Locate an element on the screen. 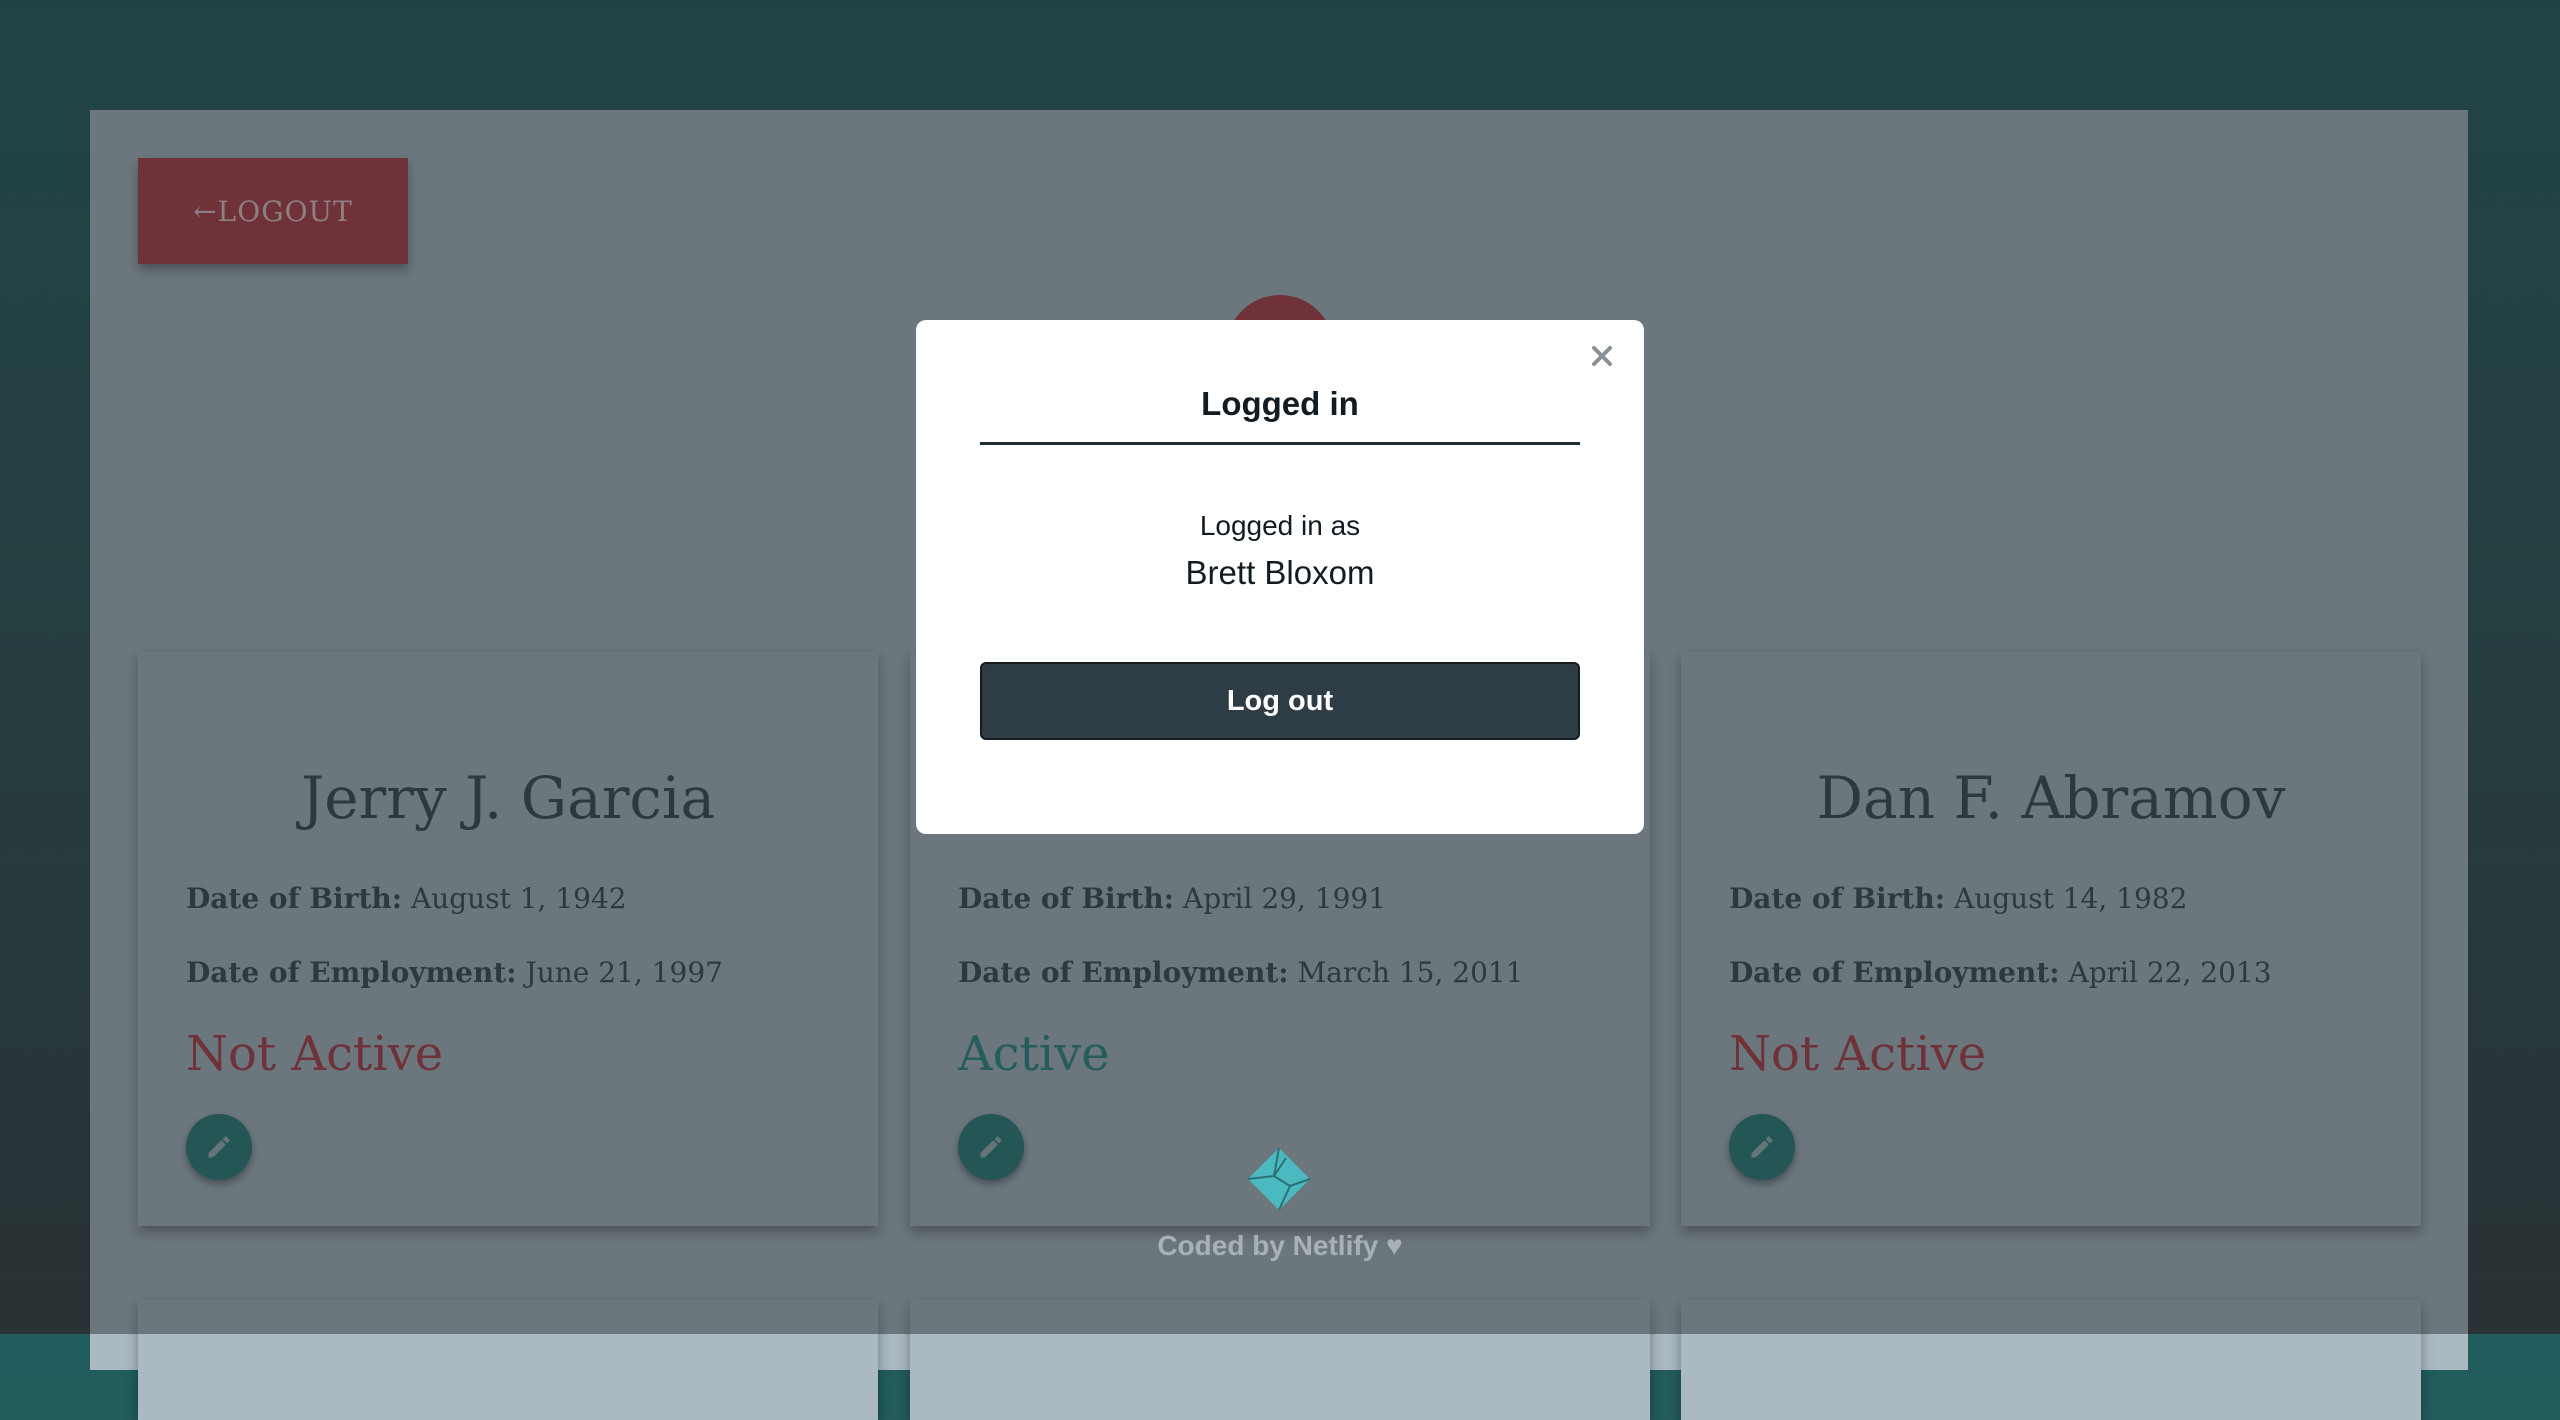 The width and height of the screenshot is (2560, 1420). modal-subtitle: Logged in as is located at coordinates (1280, 525).